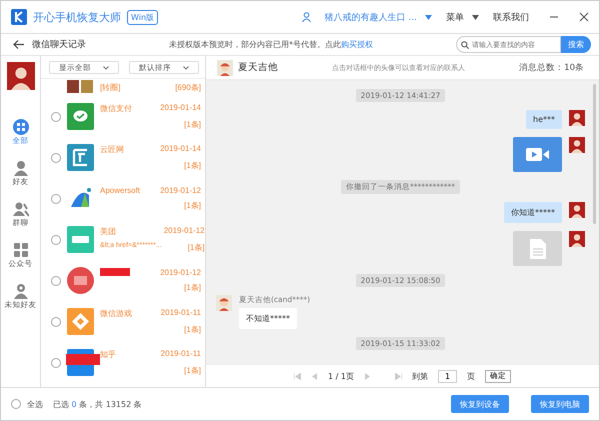  I want to click on message-bubble: he***, so click(544, 119).